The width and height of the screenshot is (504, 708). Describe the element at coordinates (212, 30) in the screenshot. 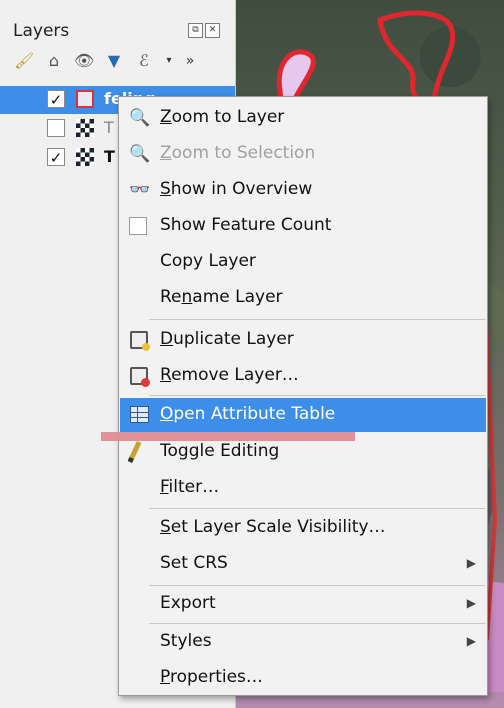

I see `close-icon: ✕` at that location.